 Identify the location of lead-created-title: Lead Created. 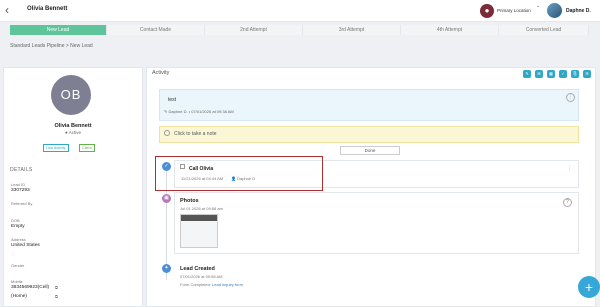
(197, 269).